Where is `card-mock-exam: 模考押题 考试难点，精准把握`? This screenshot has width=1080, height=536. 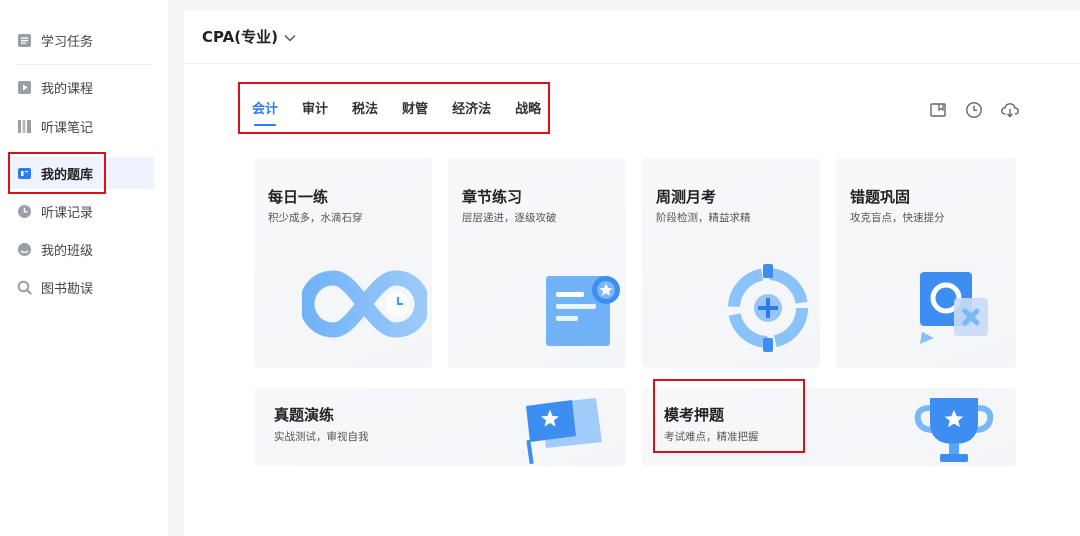
card-mock-exam: 模考押题 考试难点，精准把握 is located at coordinates (829, 427).